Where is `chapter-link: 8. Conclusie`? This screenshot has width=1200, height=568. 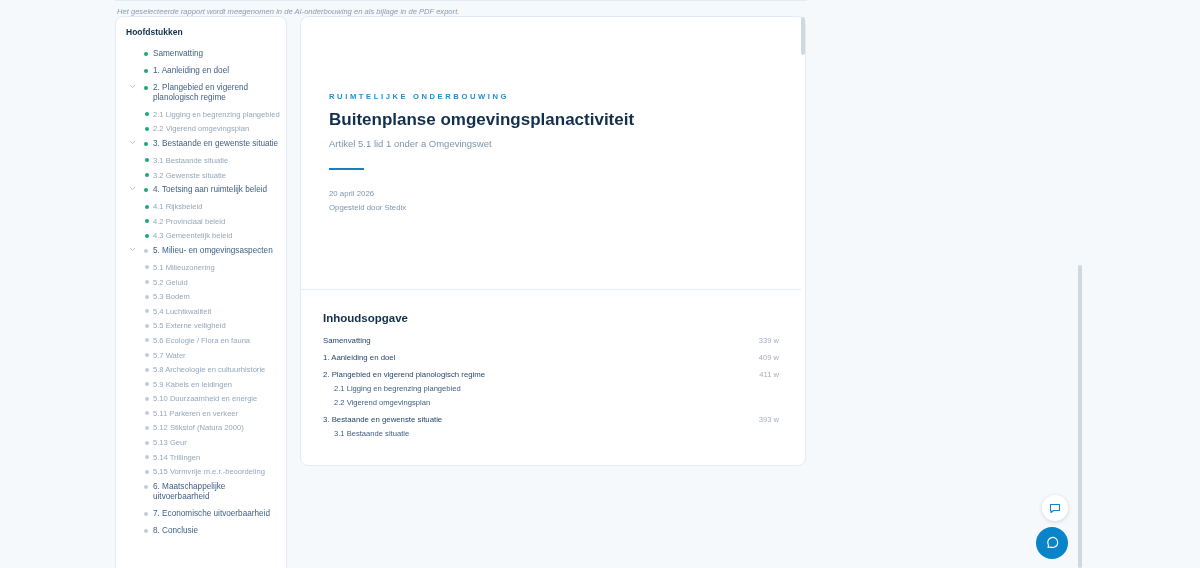 chapter-link: 8. Conclusie is located at coordinates (176, 531).